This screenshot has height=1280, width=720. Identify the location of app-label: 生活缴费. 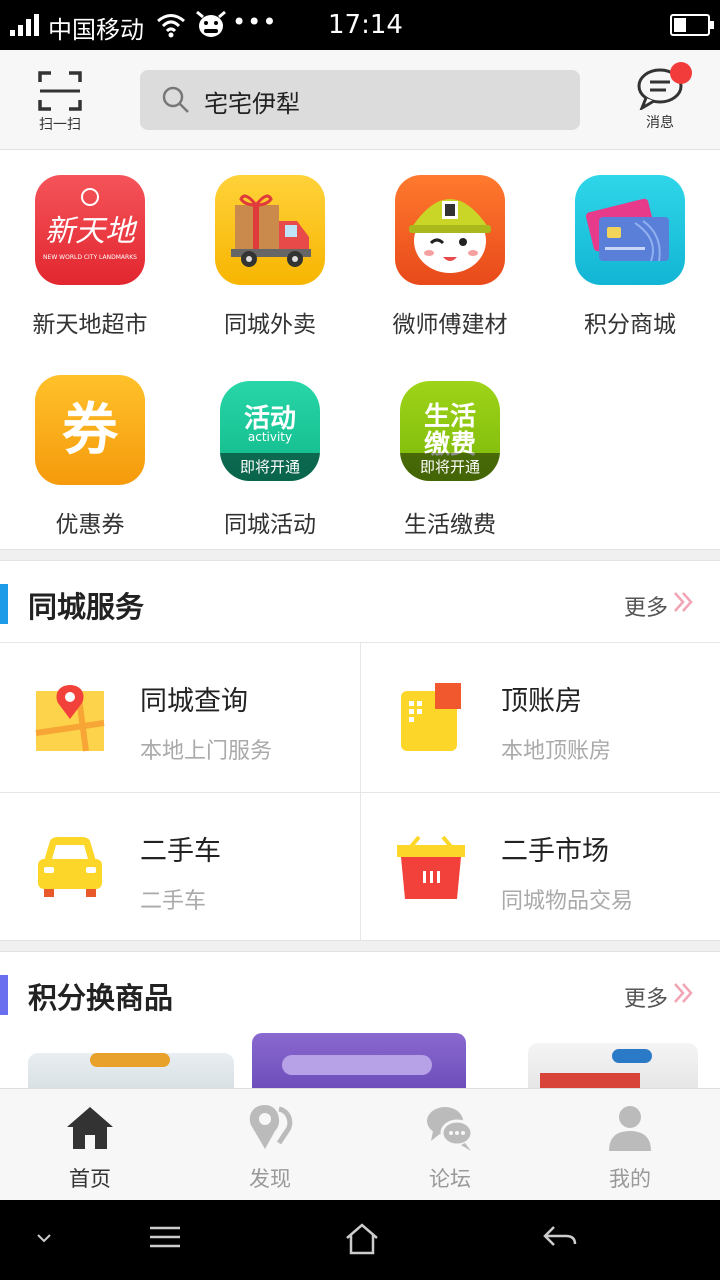
(450, 525).